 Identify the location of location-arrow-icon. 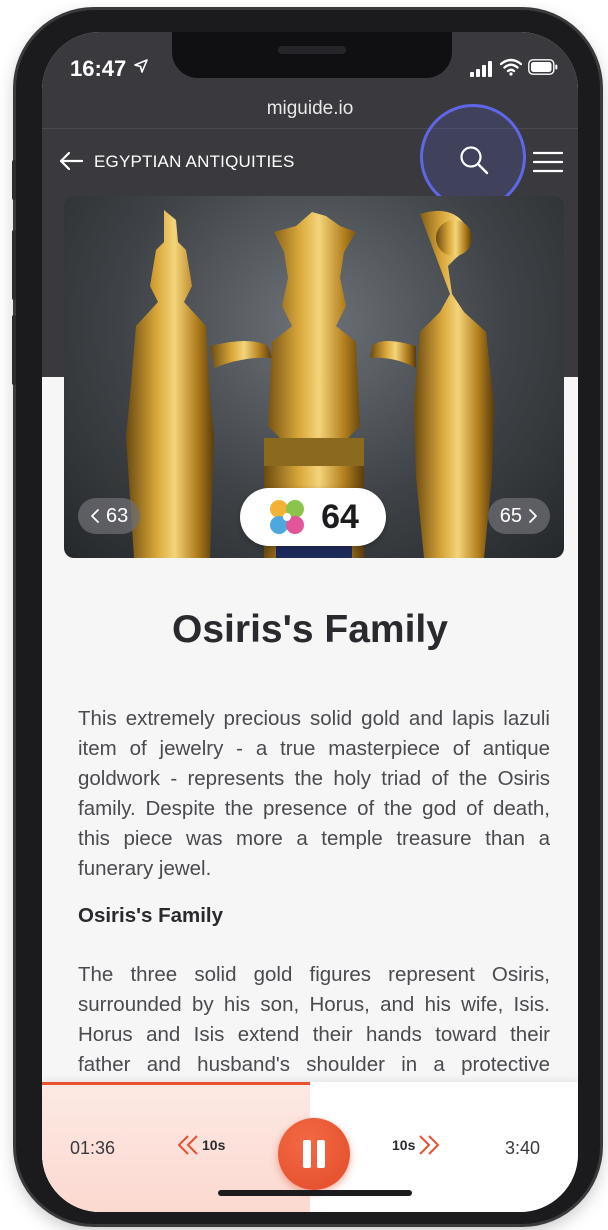
(141, 66).